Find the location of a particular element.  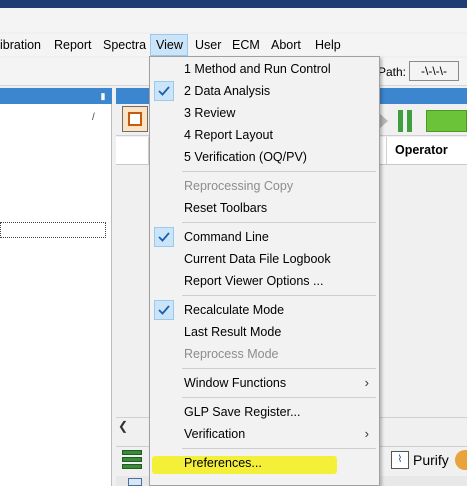

menu-item-verification-oq-pv: 5 Verification (OQ/PV) is located at coordinates (264, 157).